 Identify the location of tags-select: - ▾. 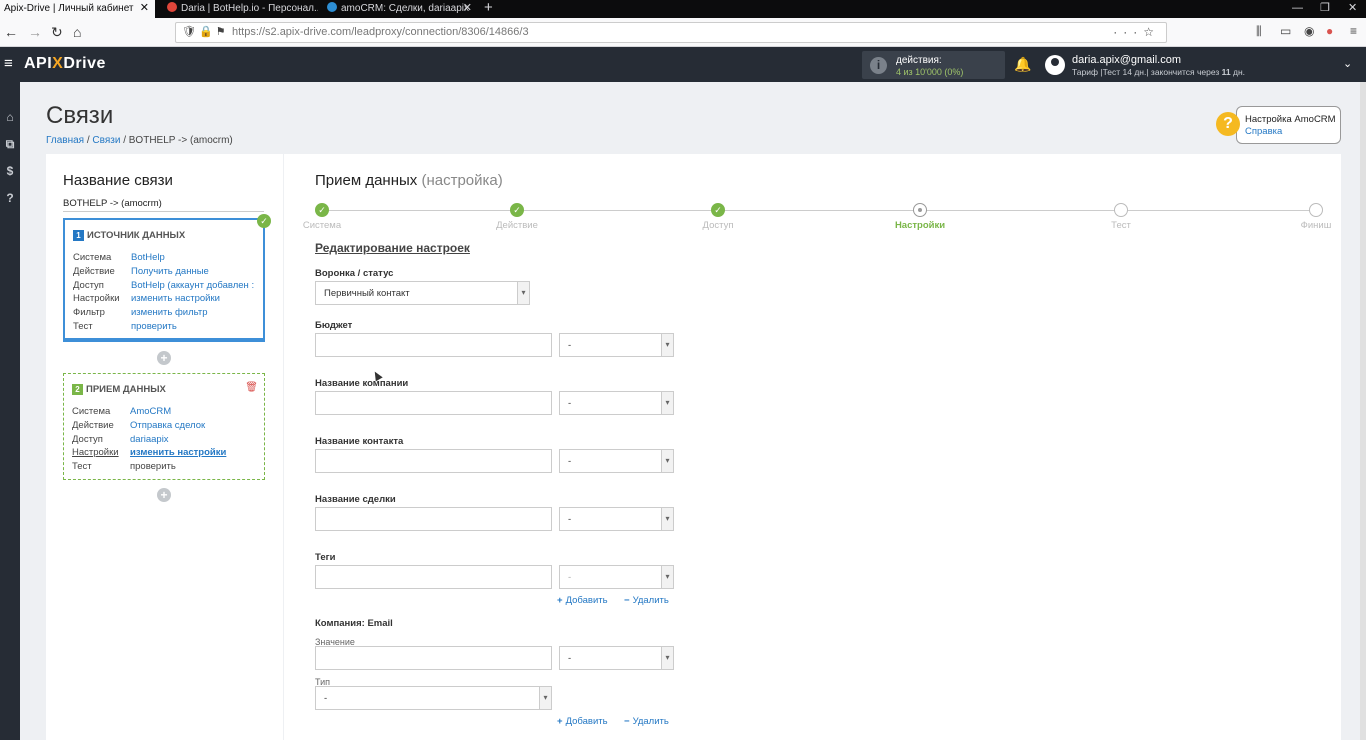
(616, 577).